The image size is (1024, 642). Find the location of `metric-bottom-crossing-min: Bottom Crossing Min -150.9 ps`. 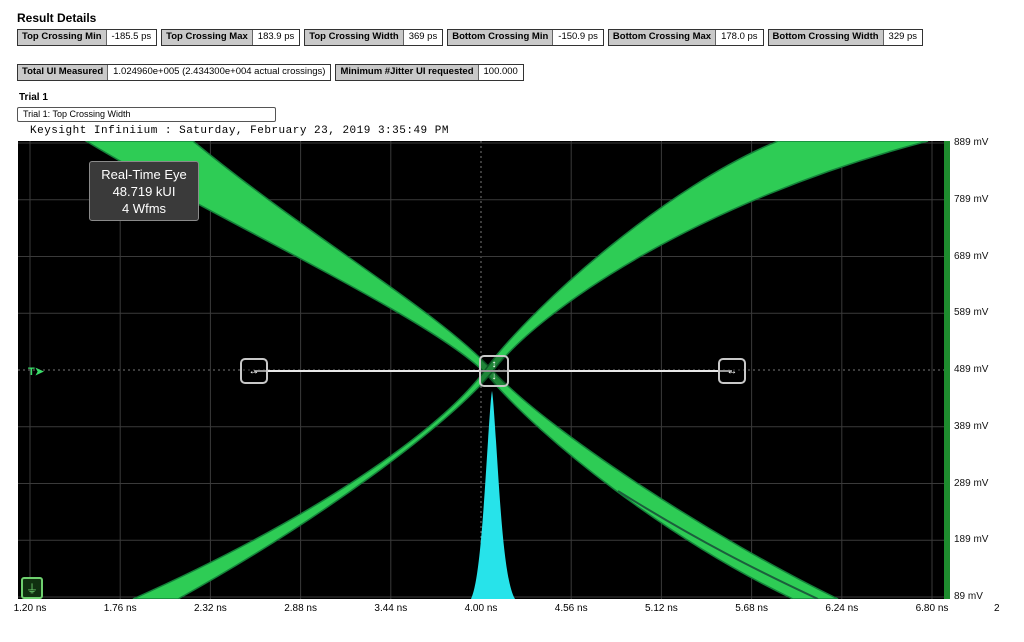

metric-bottom-crossing-min: Bottom Crossing Min -150.9 ps is located at coordinates (525, 37).